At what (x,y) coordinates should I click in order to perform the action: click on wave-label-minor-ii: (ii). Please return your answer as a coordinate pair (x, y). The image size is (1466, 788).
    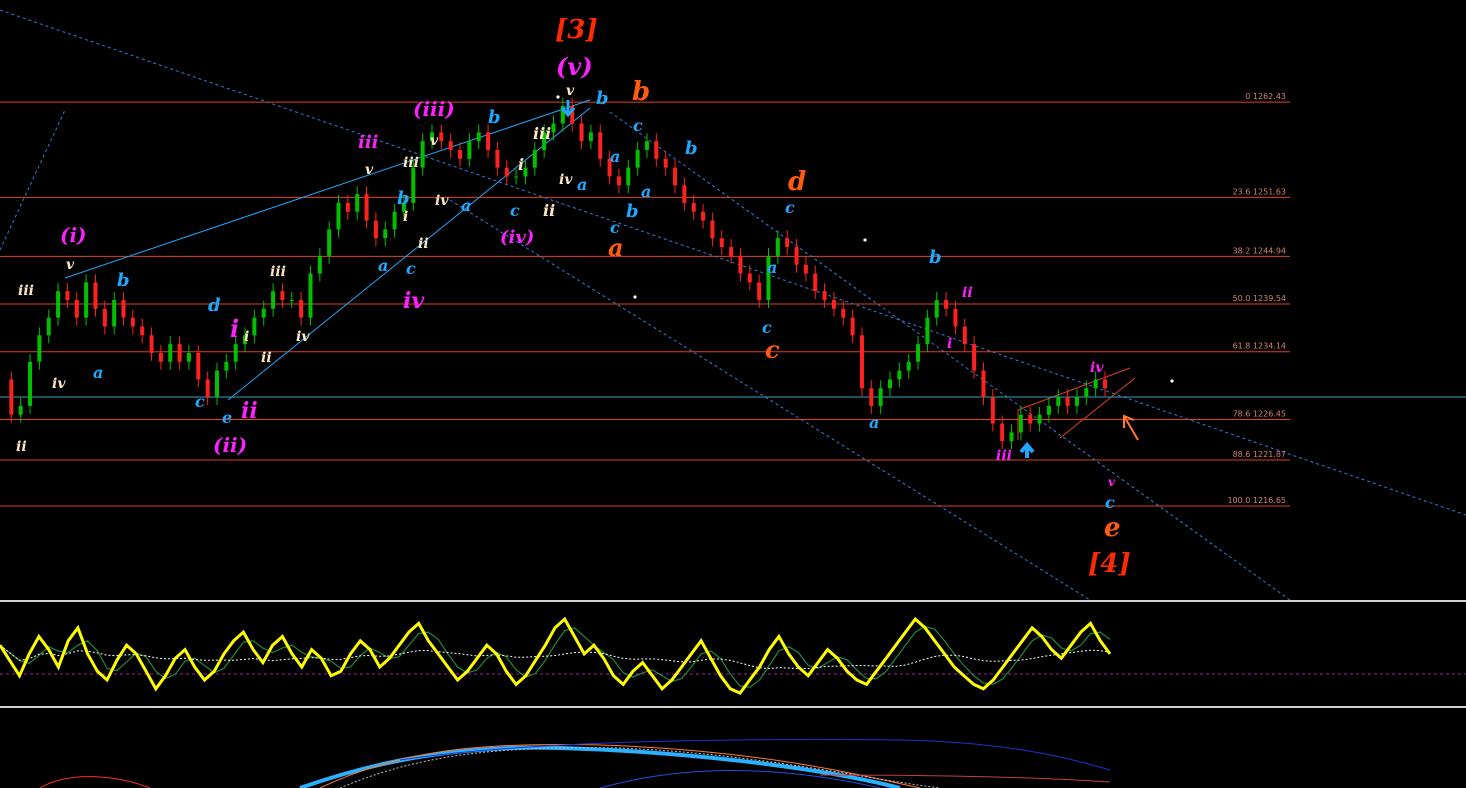
    Looking at the image, I should click on (230, 445).